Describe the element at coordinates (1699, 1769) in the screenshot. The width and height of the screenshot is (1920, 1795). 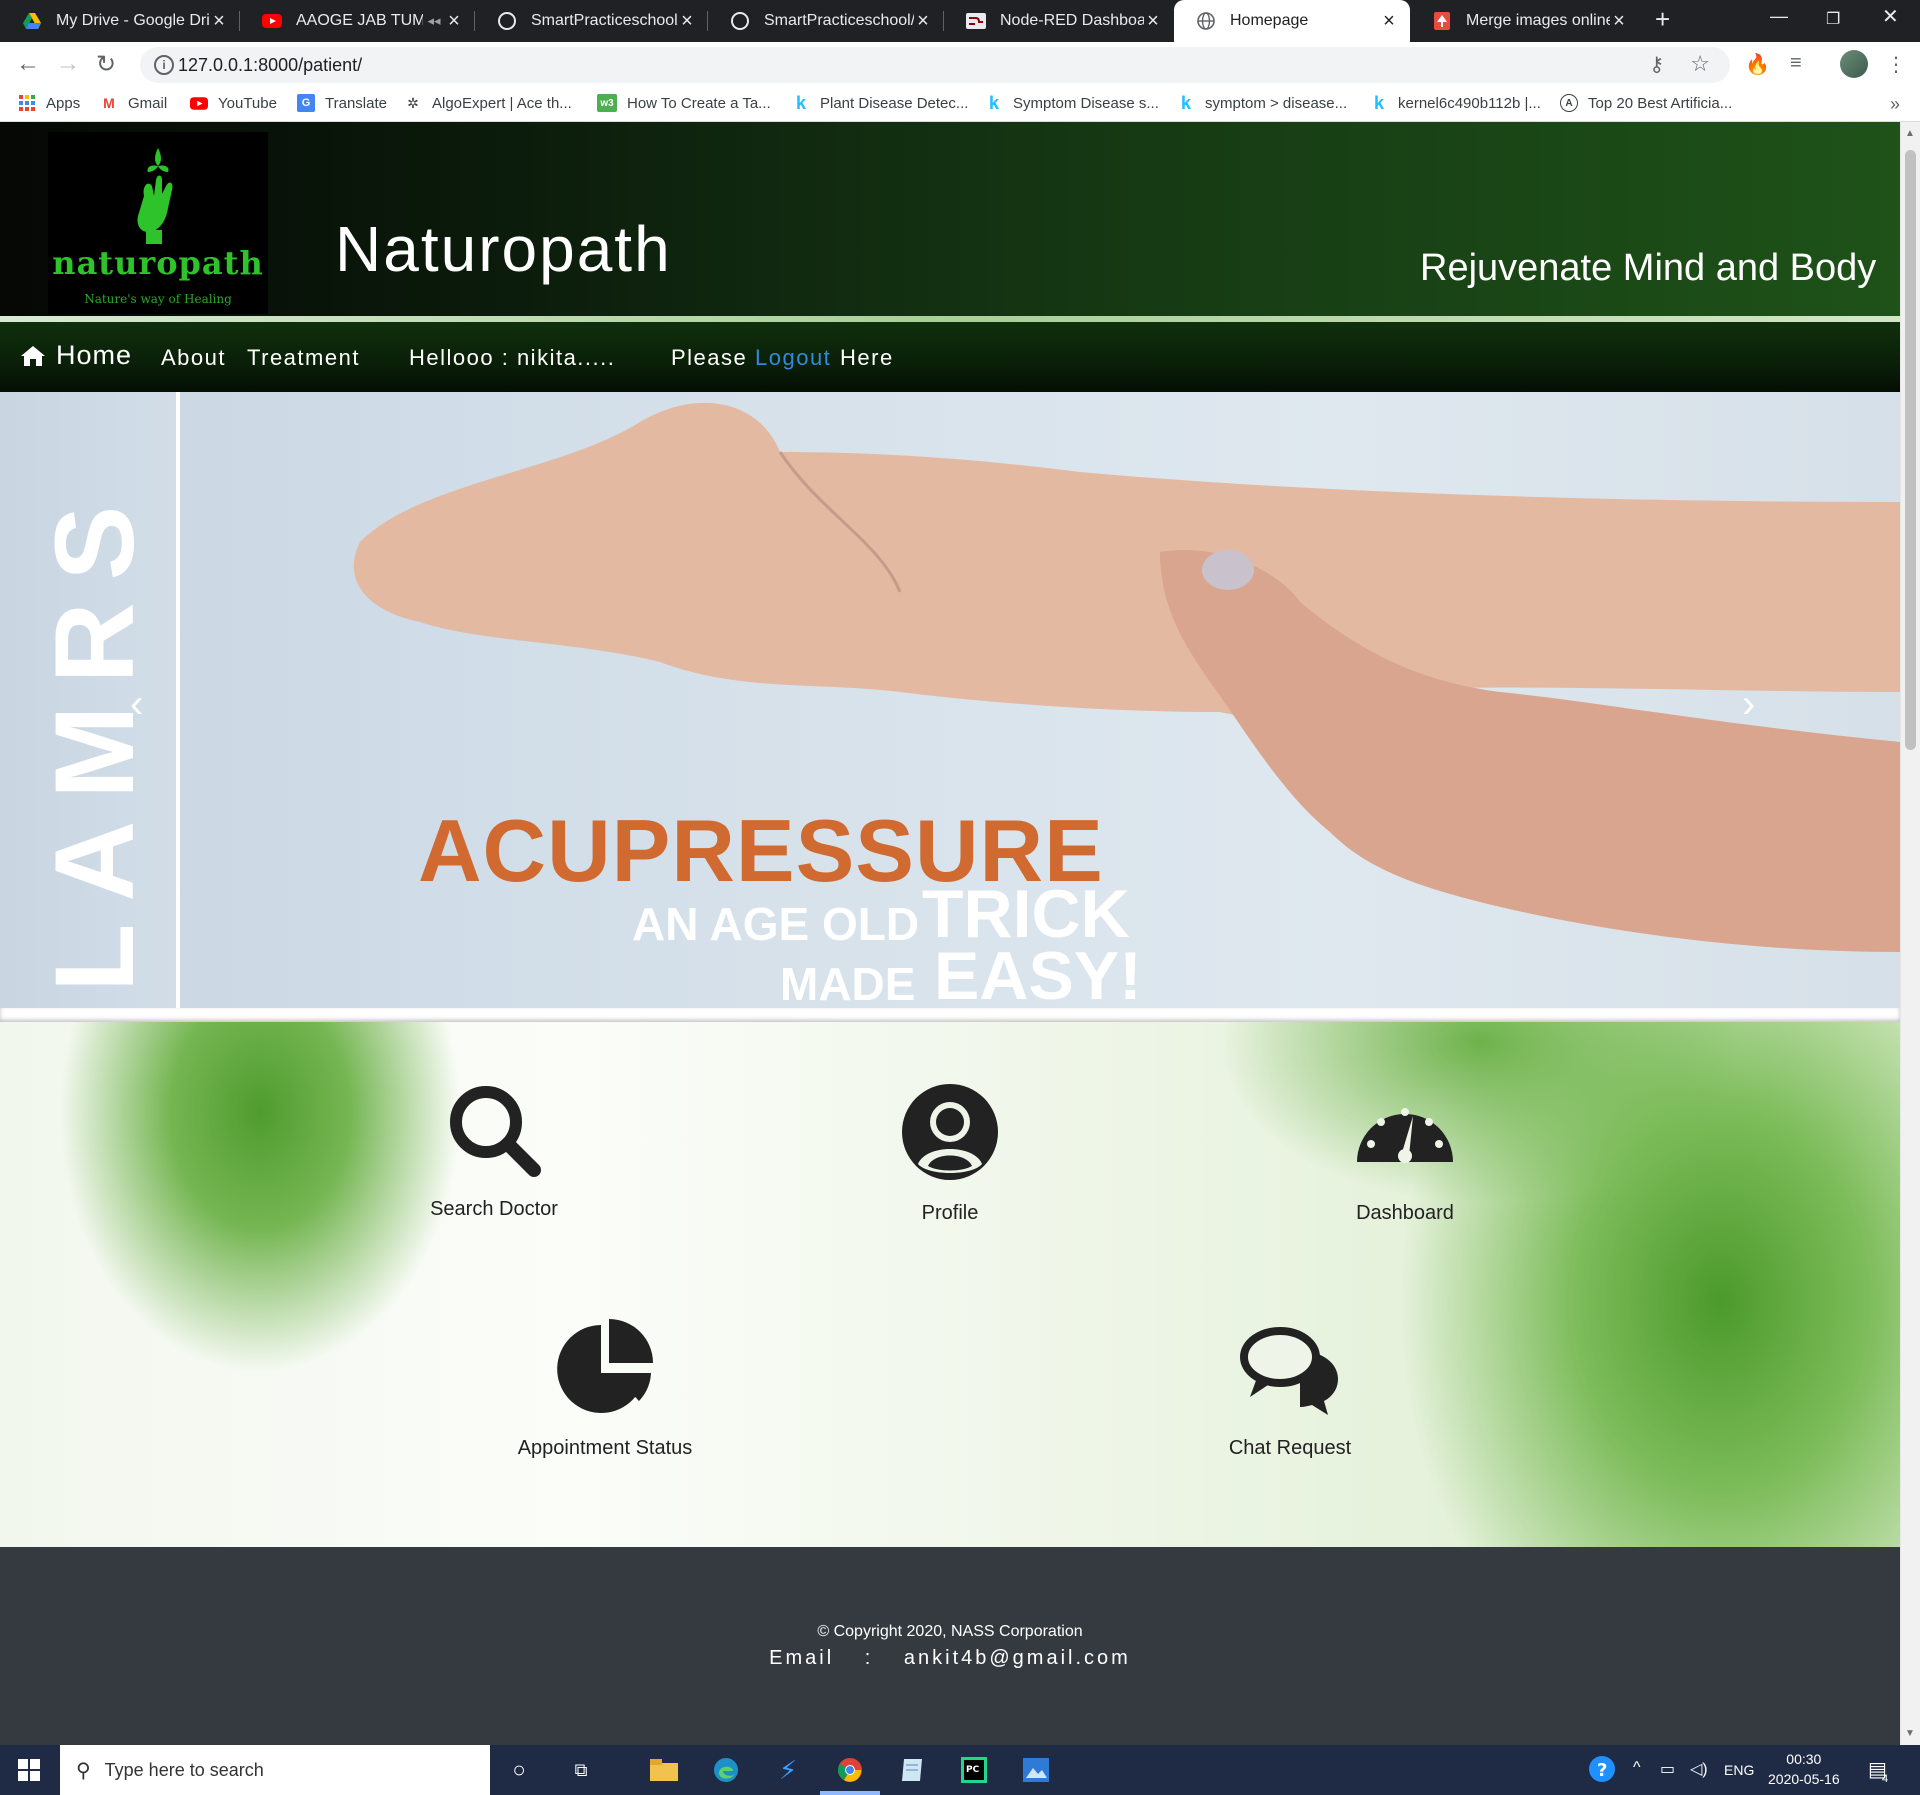
I see `volume-icon: ◁)` at that location.